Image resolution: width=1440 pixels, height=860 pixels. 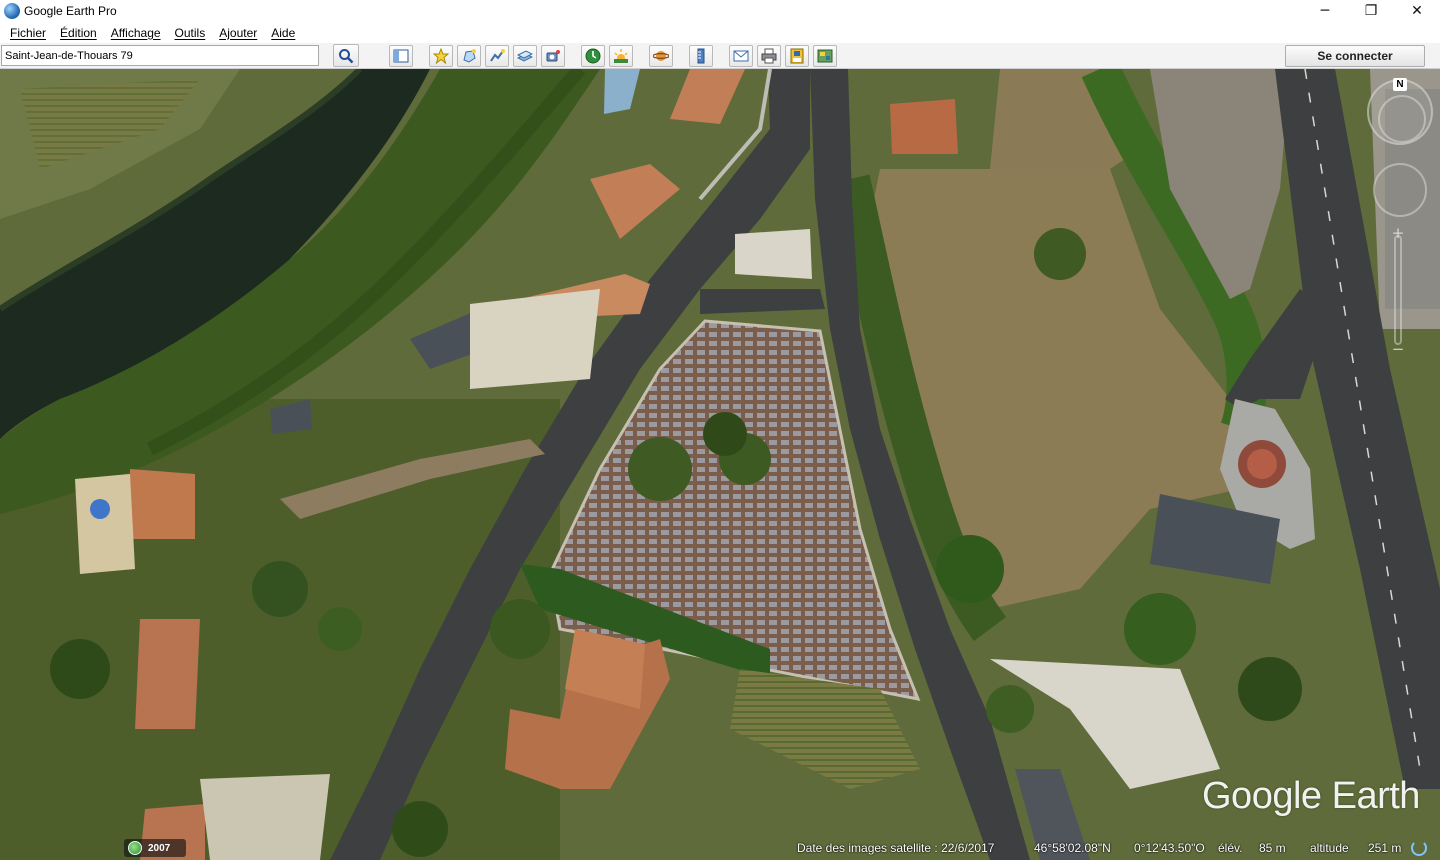 I want to click on placemark-icon, so click(x=441, y=56).